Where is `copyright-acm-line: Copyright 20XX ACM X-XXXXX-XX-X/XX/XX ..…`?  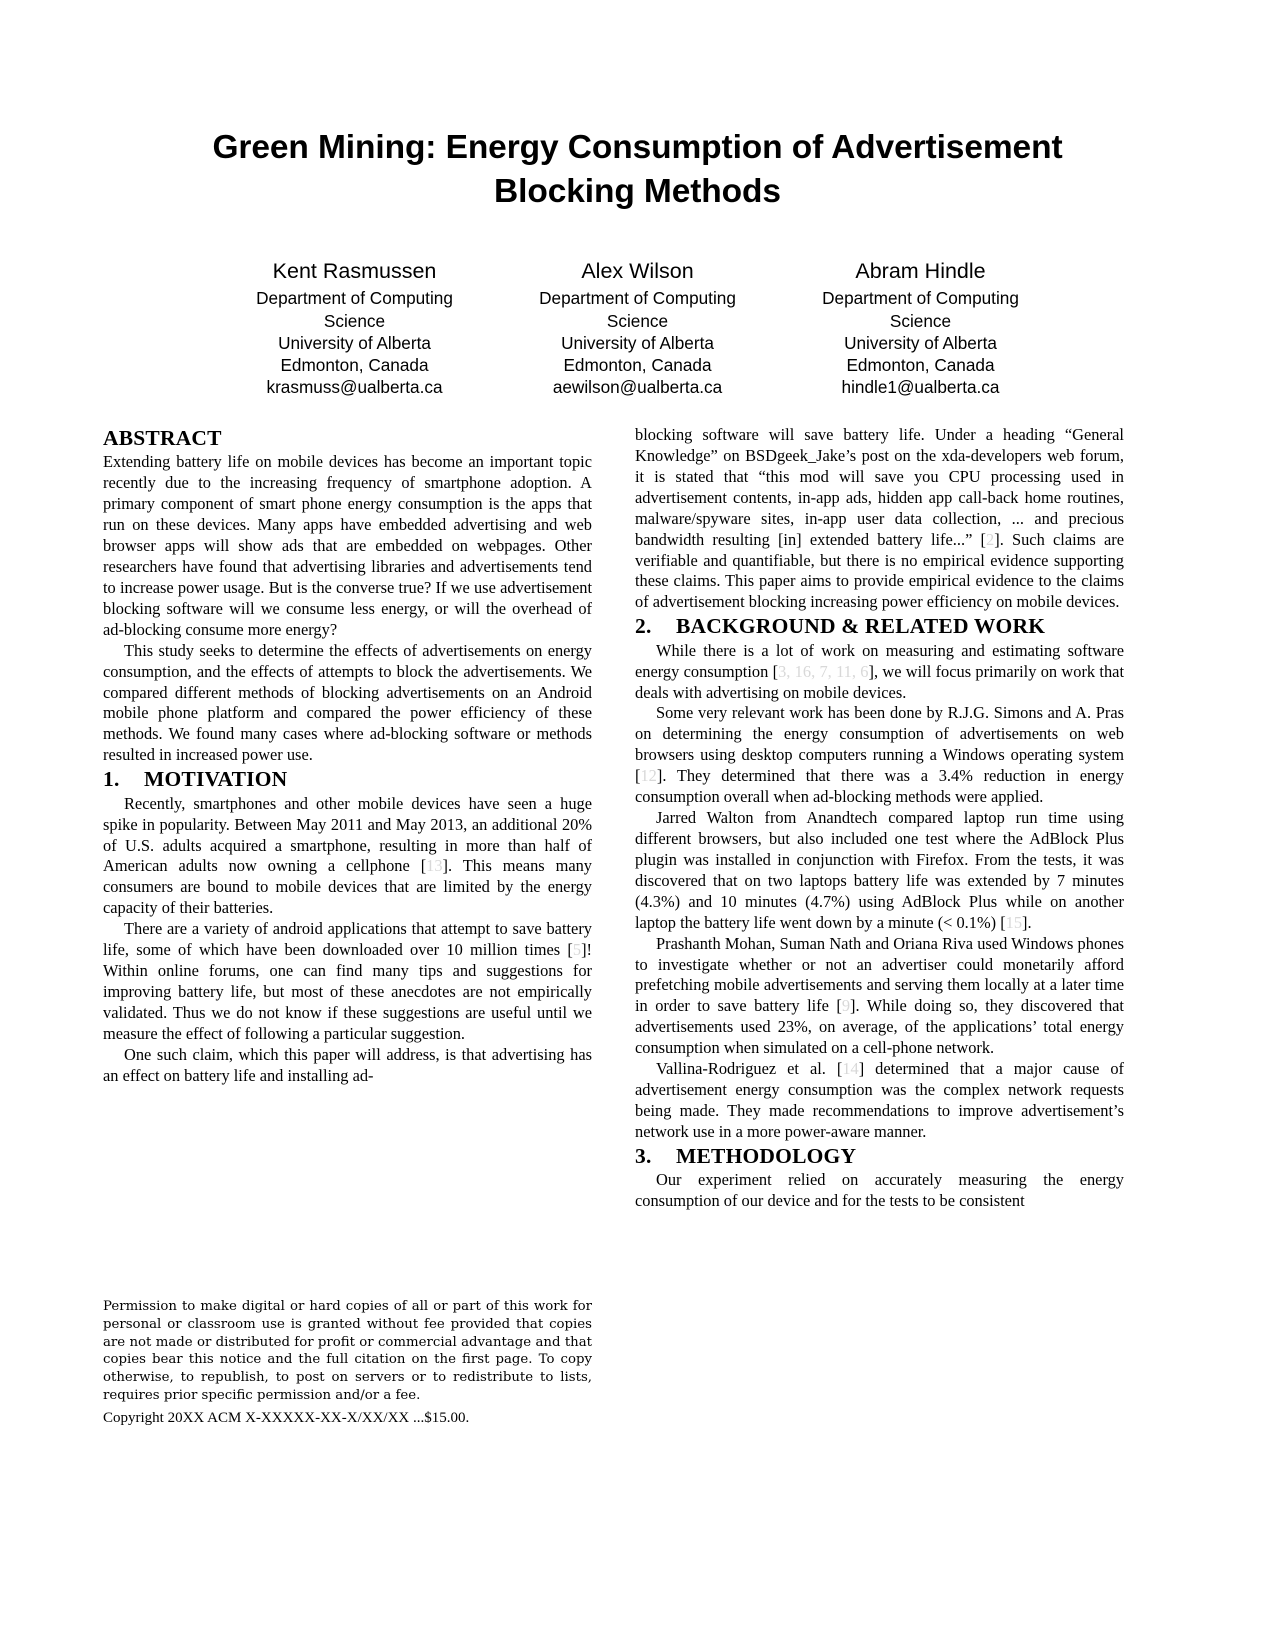
copyright-acm-line: Copyright 20XX ACM X-XXXXX-XX-X/XX/XX ..… is located at coordinates (286, 1417).